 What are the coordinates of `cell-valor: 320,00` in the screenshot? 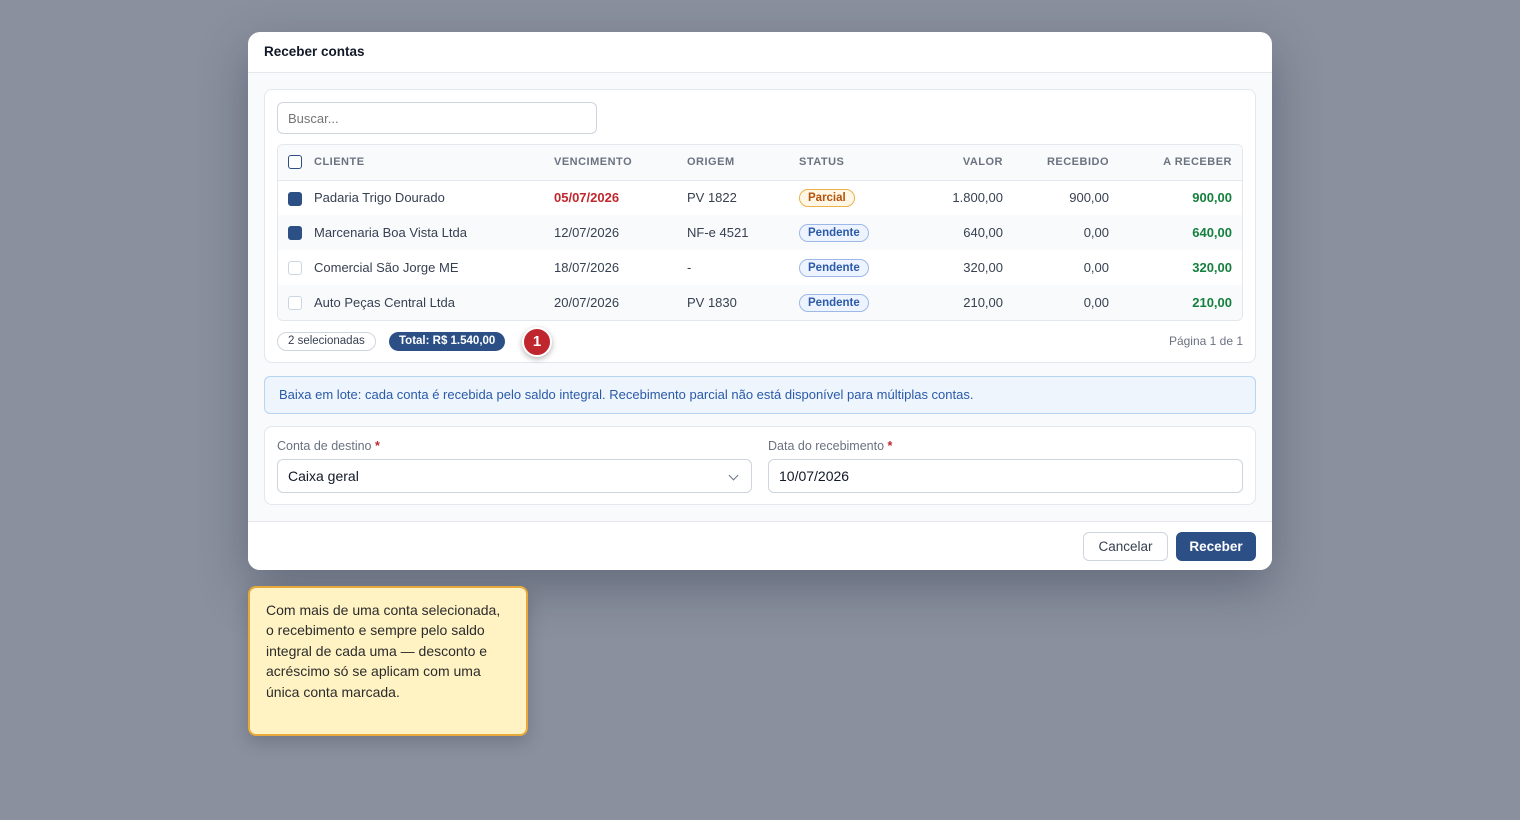 It's located at (983, 267).